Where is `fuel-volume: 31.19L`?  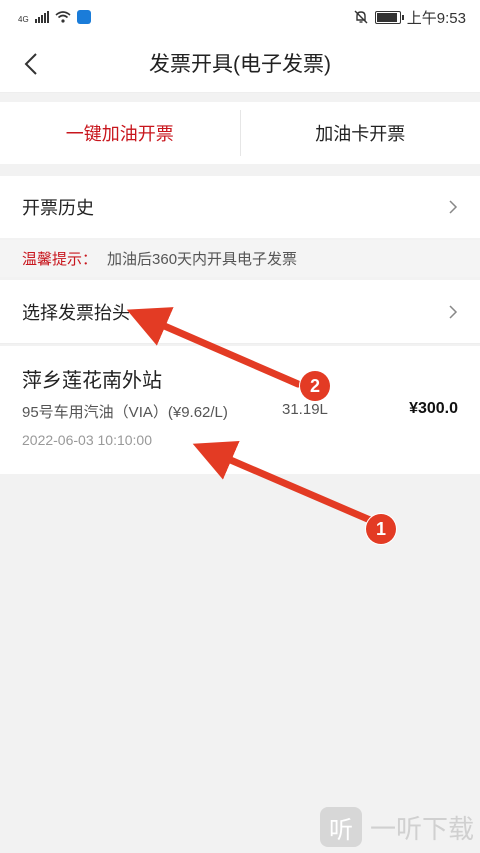 fuel-volume: 31.19L is located at coordinates (305, 409).